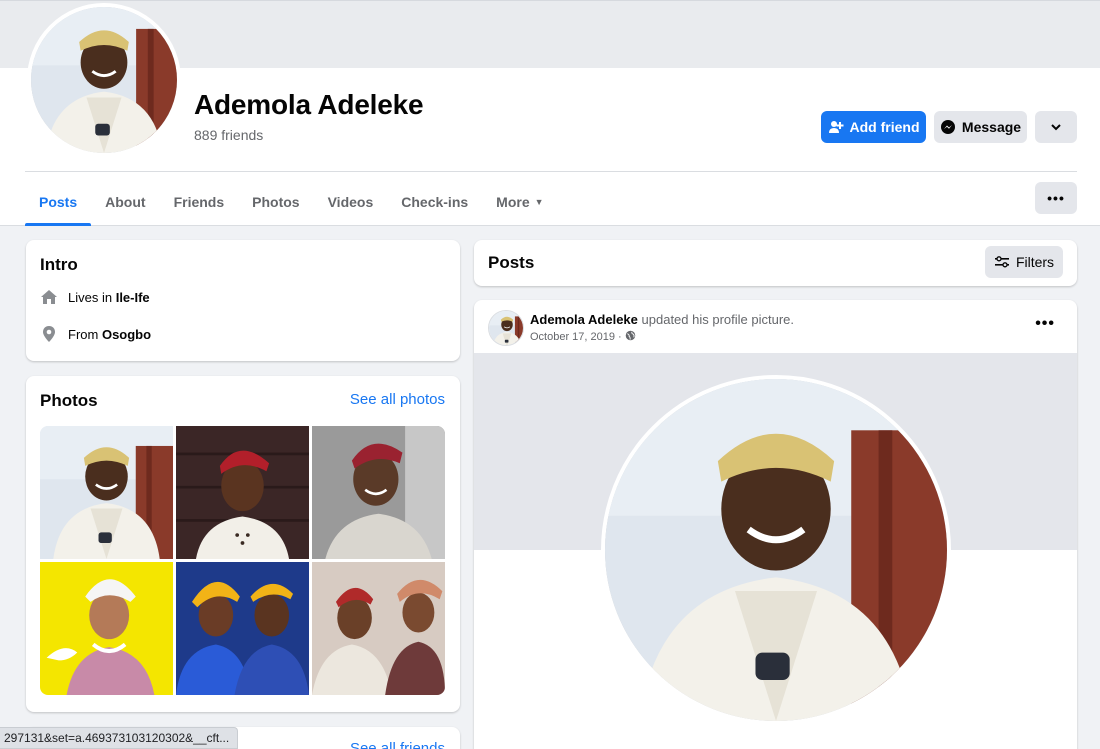 The width and height of the screenshot is (1100, 749). Describe the element at coordinates (199, 201) in the screenshot. I see `tab-friends: Friends` at that location.